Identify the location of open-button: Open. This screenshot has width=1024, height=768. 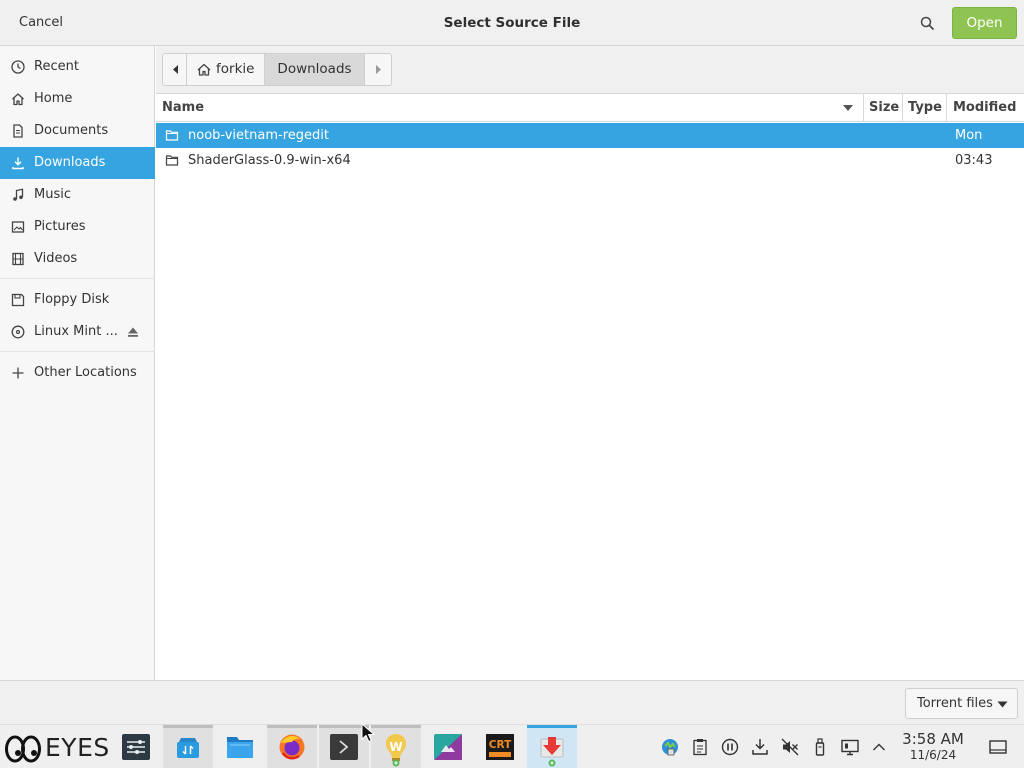
(984, 23).